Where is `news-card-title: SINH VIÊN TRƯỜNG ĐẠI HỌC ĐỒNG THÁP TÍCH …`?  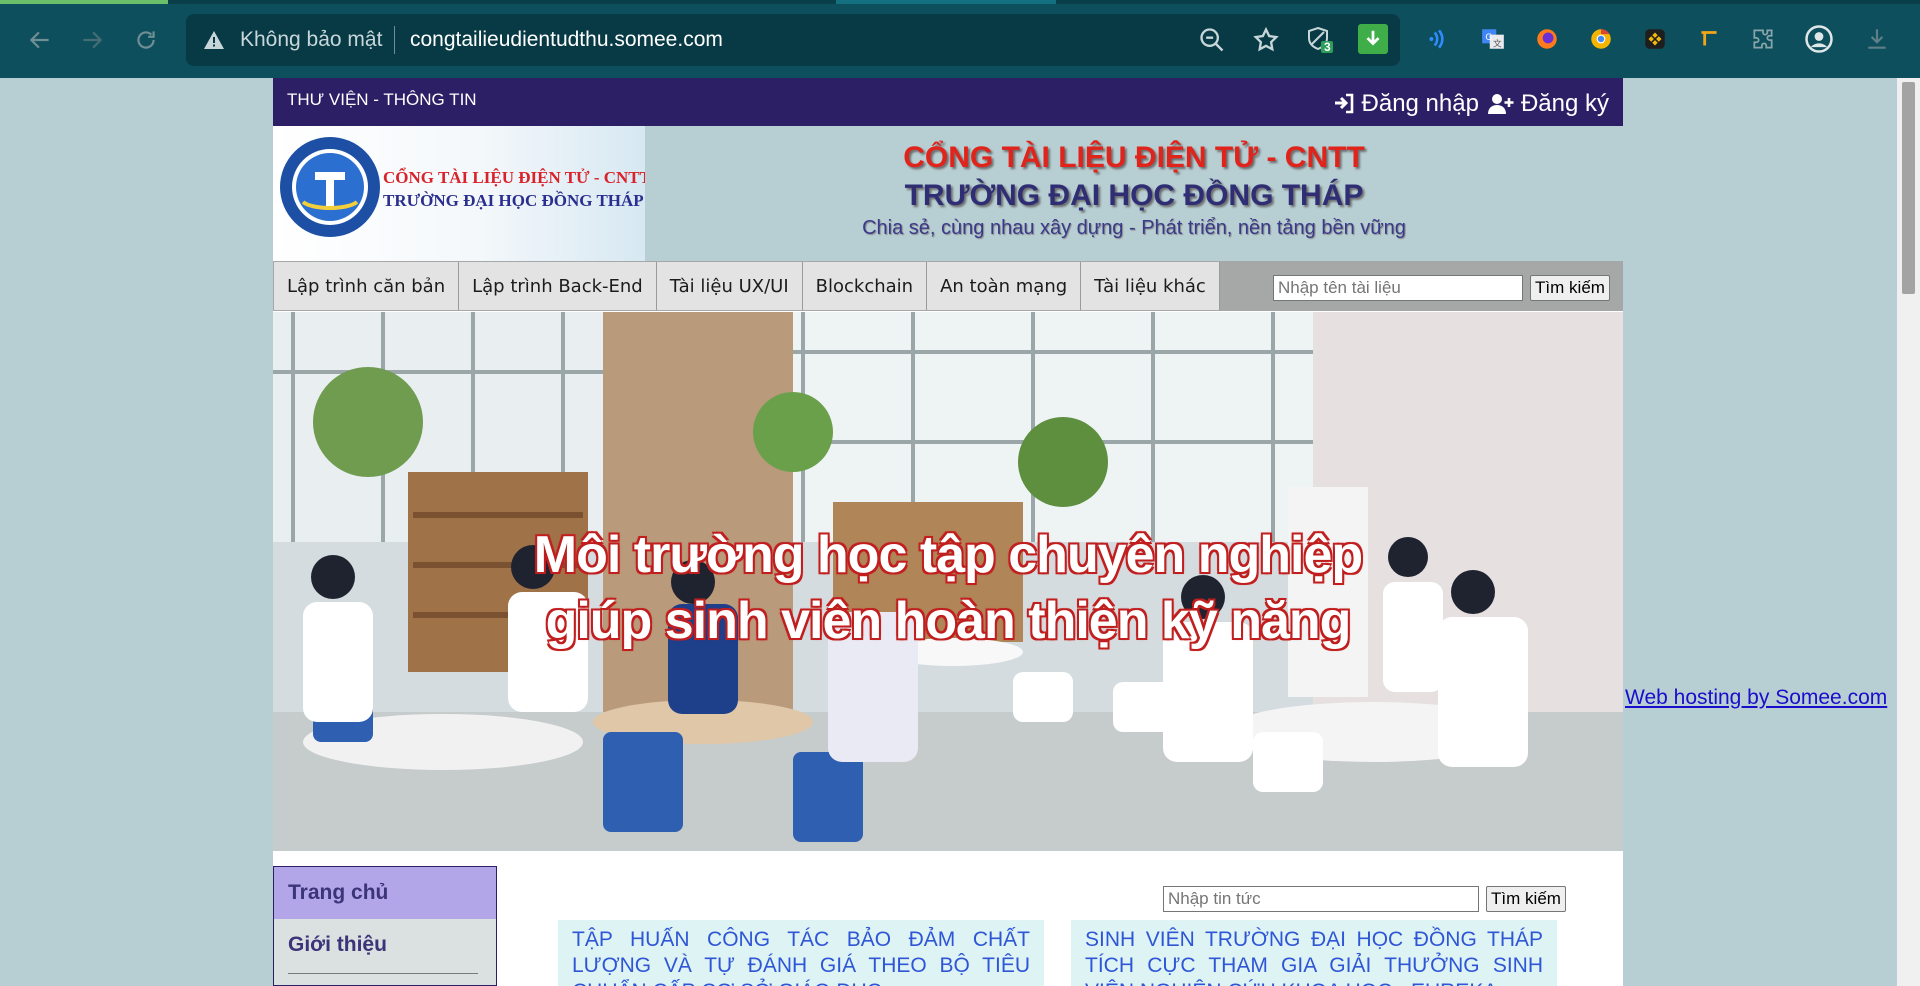
news-card-title: SINH VIÊN TRƯỜNG ĐẠI HỌC ĐỒNG THÁP TÍCH … is located at coordinates (1314, 956).